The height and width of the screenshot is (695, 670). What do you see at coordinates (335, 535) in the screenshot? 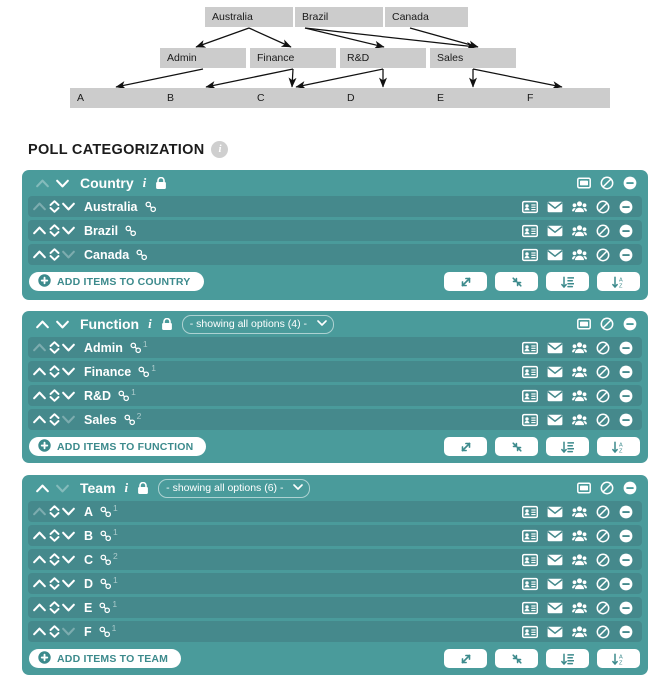
I see `list-item: B1` at bounding box center [335, 535].